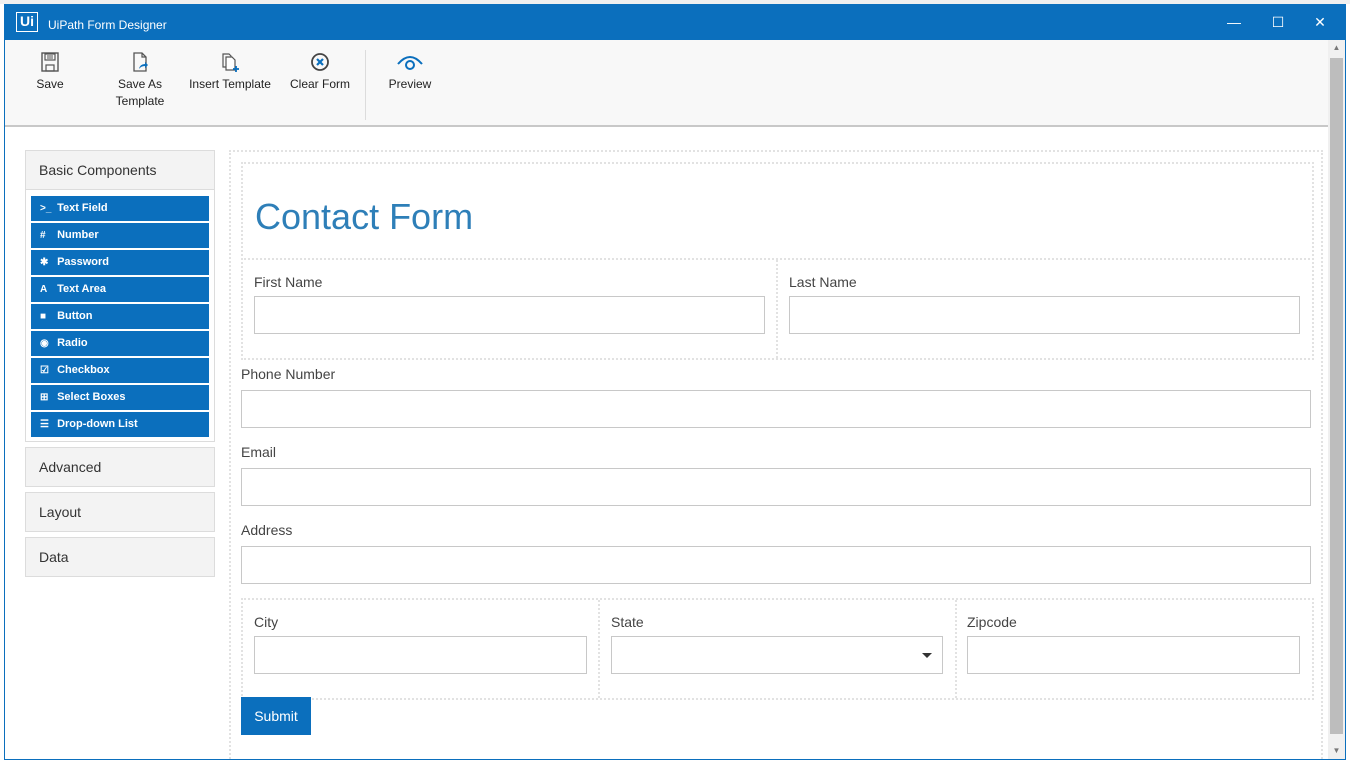  I want to click on clear-form-label: Clear Form, so click(319, 84).